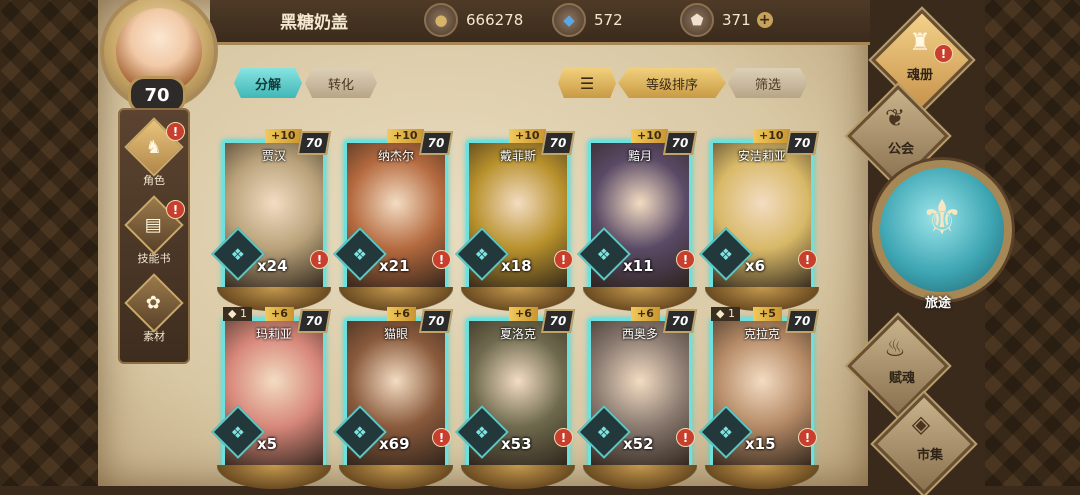  What do you see at coordinates (341, 83) in the screenshot?
I see `tab-convert: 转化` at bounding box center [341, 83].